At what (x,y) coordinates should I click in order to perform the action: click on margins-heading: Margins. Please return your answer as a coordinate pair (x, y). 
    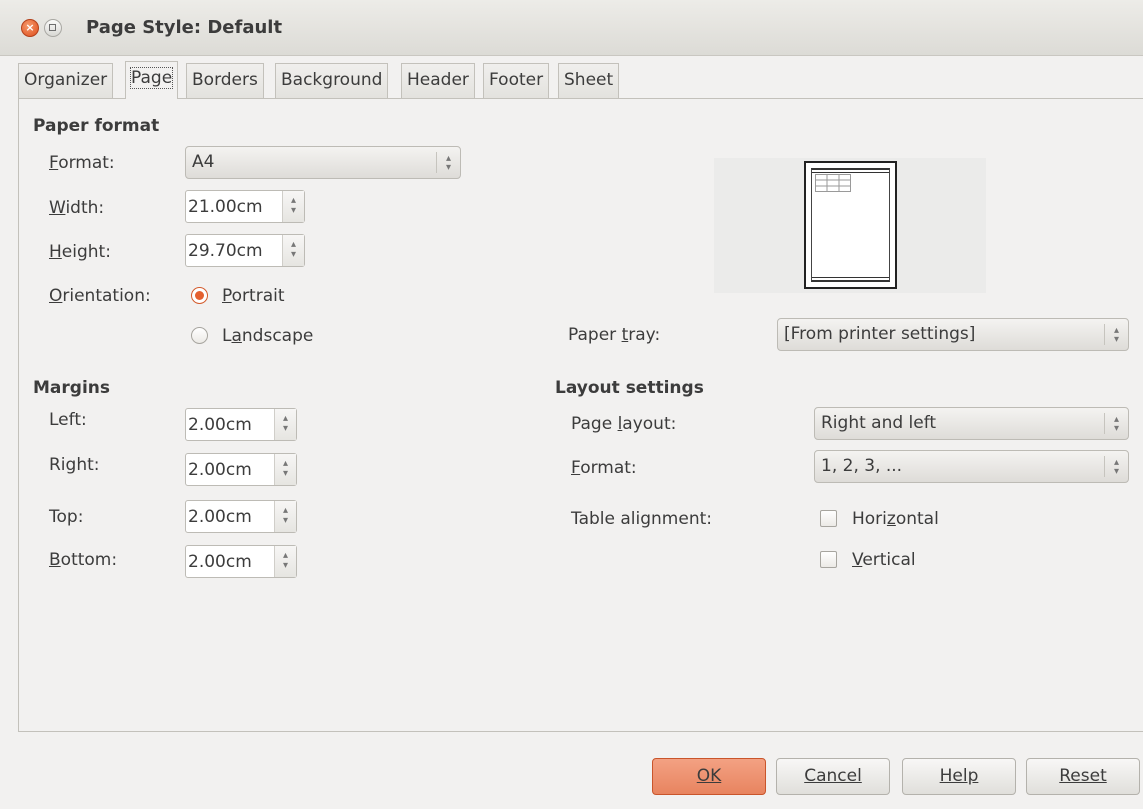
    Looking at the image, I should click on (71, 388).